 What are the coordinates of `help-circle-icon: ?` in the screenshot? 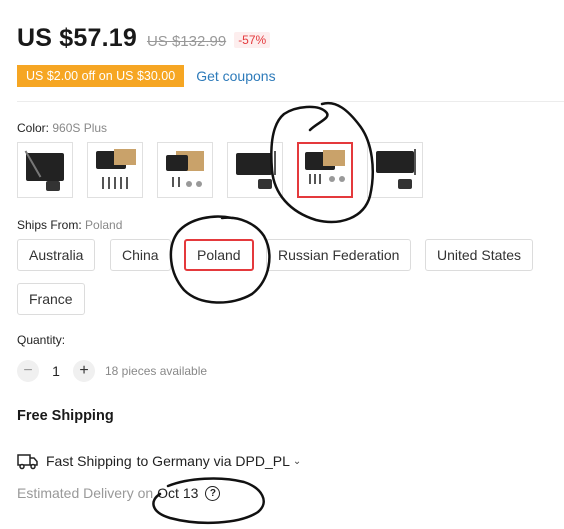 It's located at (213, 493).